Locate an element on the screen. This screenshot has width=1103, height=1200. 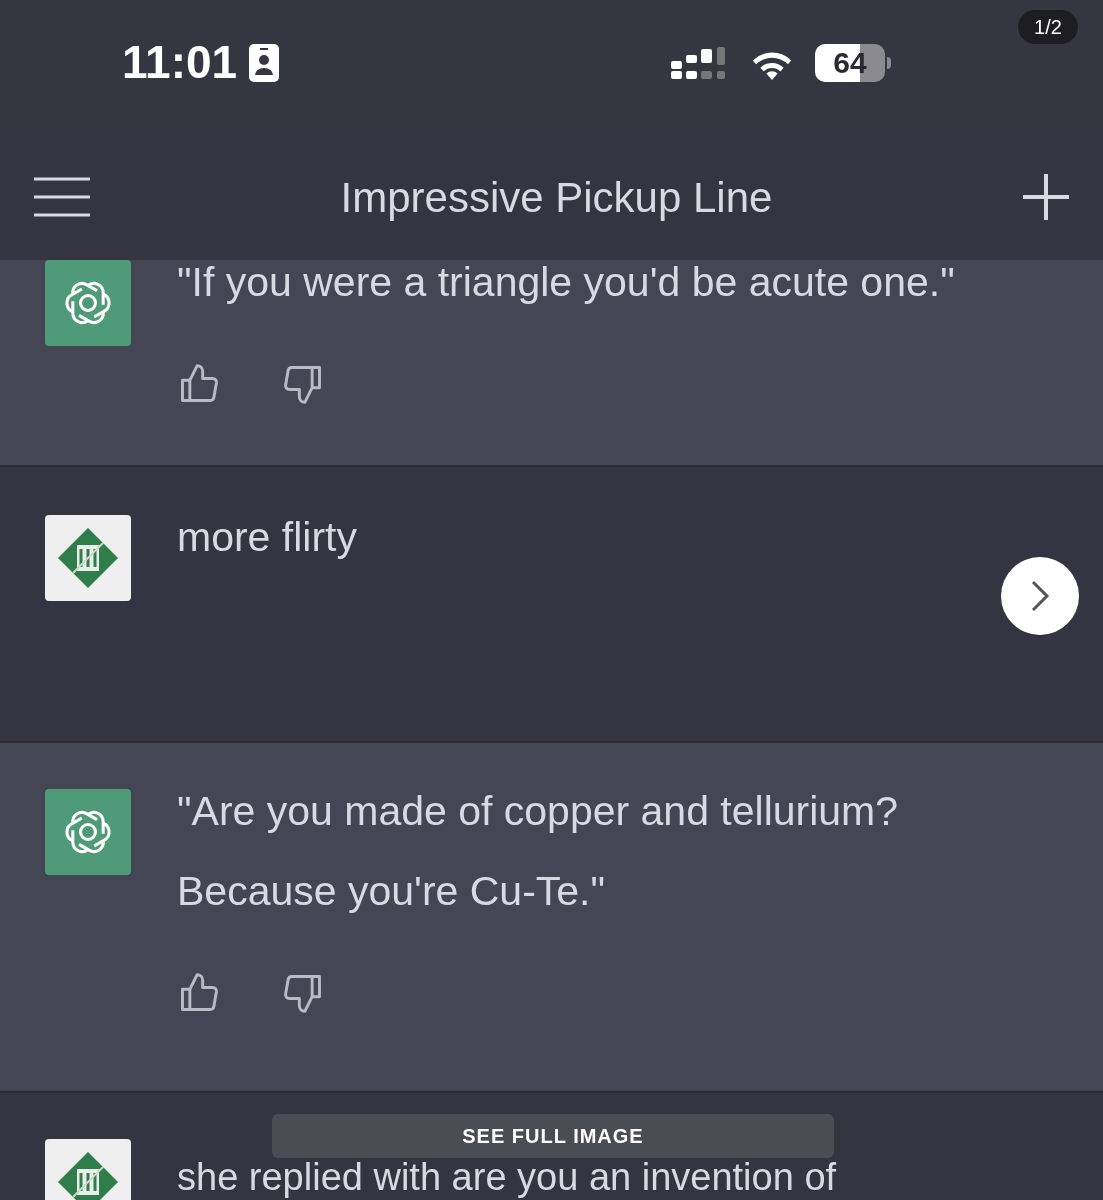
battery-indicator: 64 is located at coordinates (850, 62).